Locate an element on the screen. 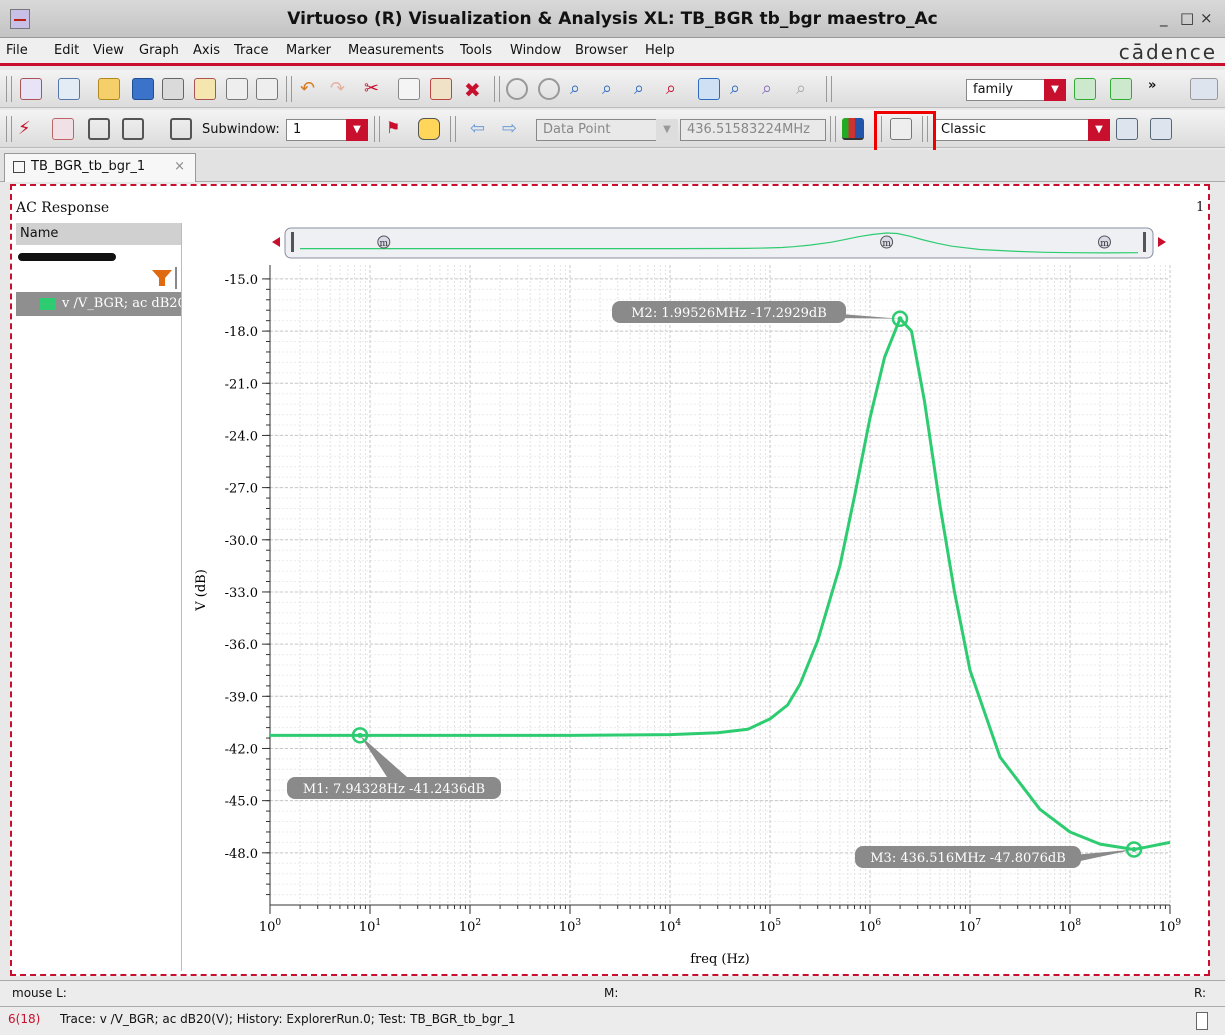 The height and width of the screenshot is (1035, 1225). middle-status: M: is located at coordinates (611, 993).